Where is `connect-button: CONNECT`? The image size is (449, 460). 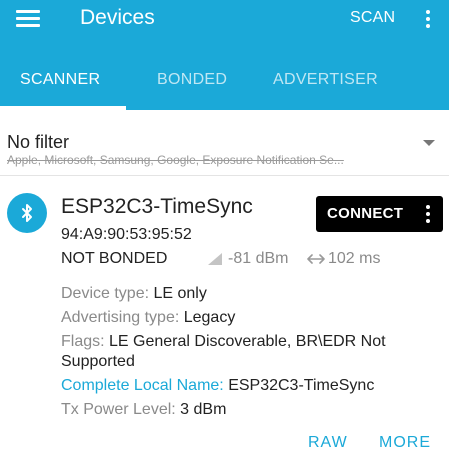 connect-button: CONNECT is located at coordinates (379, 214).